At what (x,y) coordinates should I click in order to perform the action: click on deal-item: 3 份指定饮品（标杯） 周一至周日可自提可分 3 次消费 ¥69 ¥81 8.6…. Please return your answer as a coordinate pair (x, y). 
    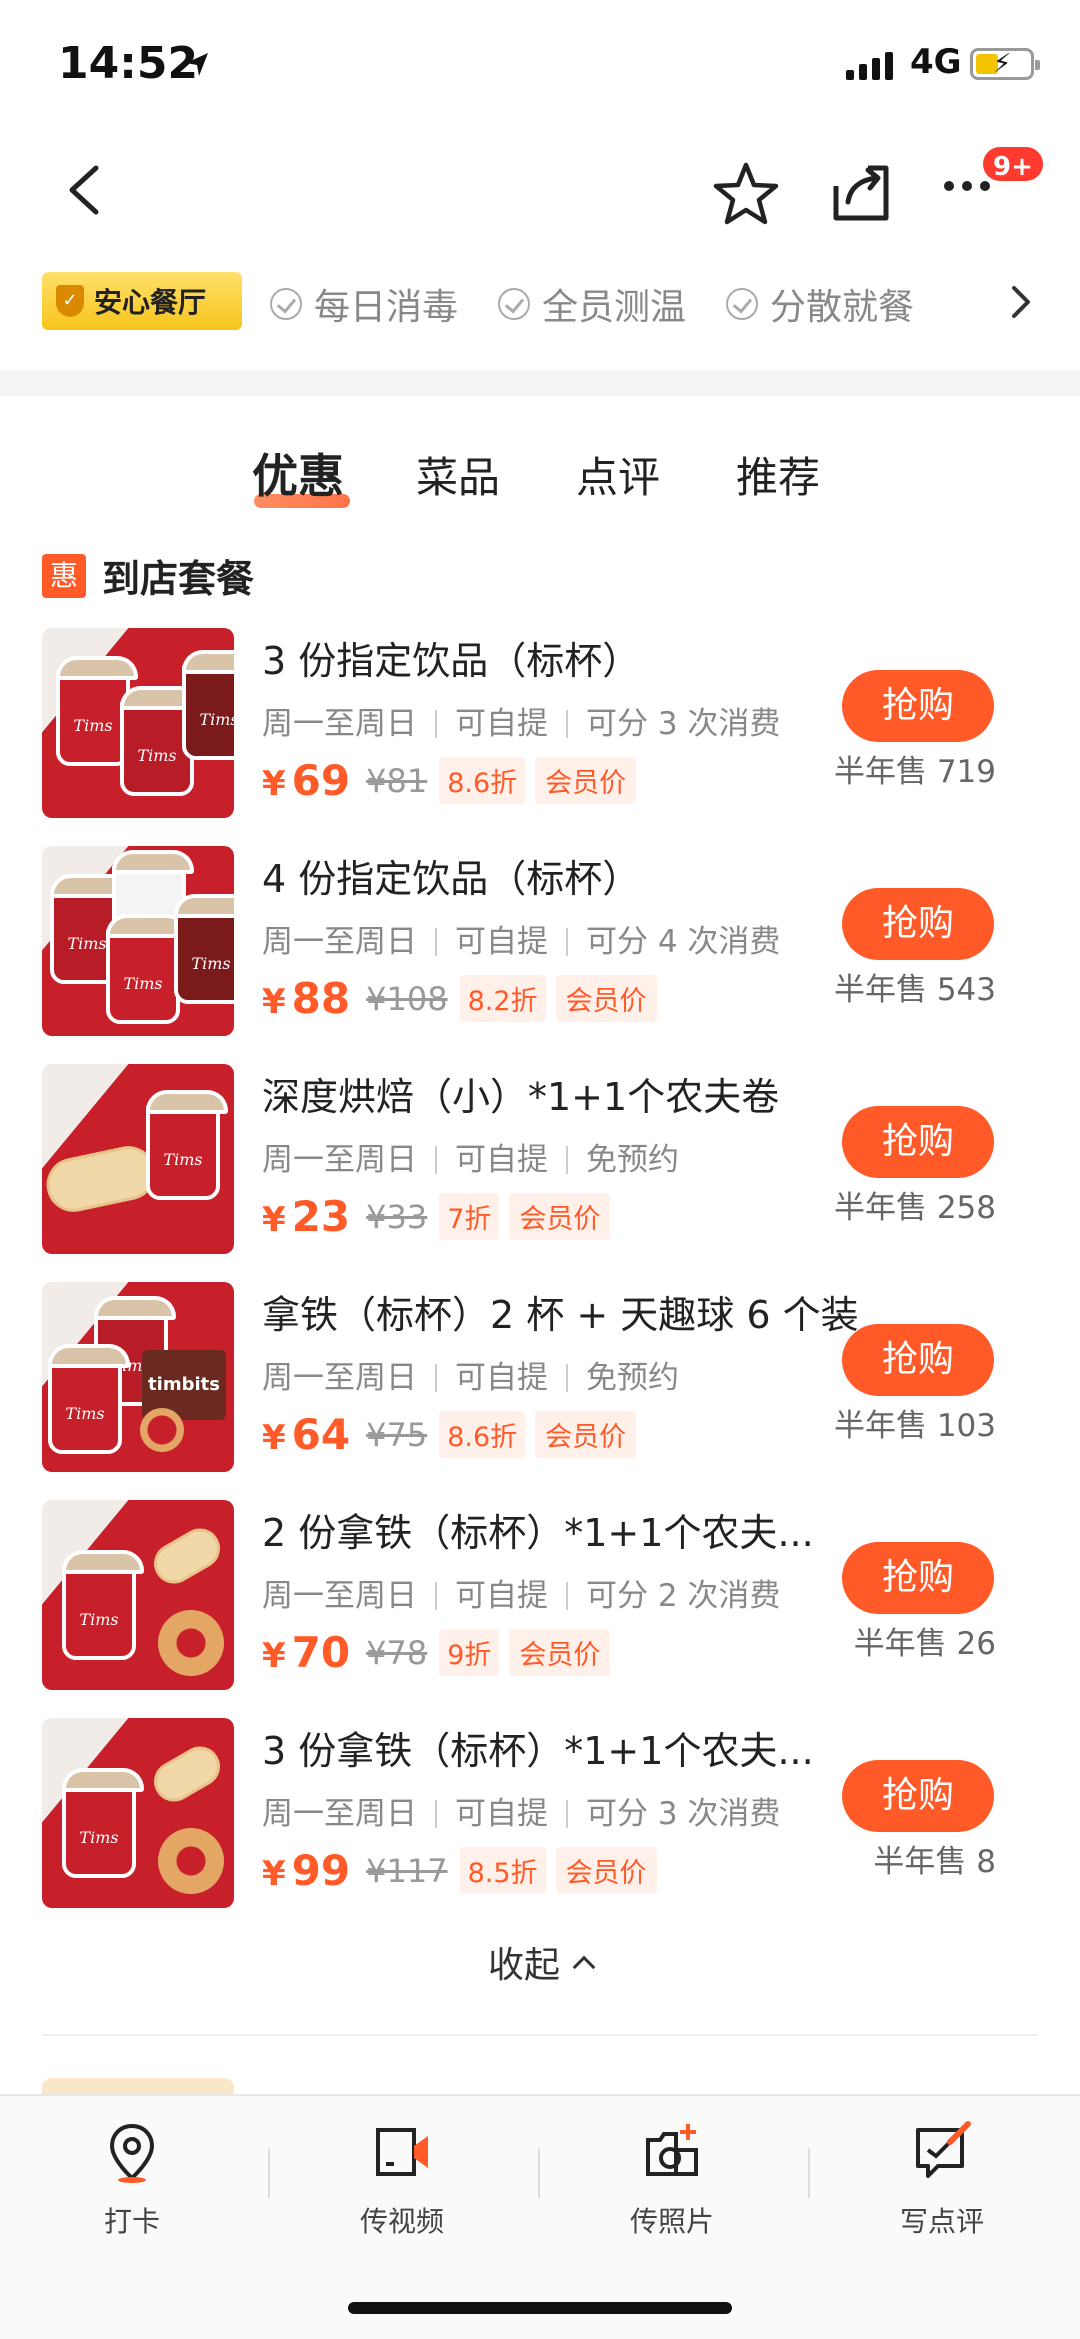
    Looking at the image, I should click on (540, 728).